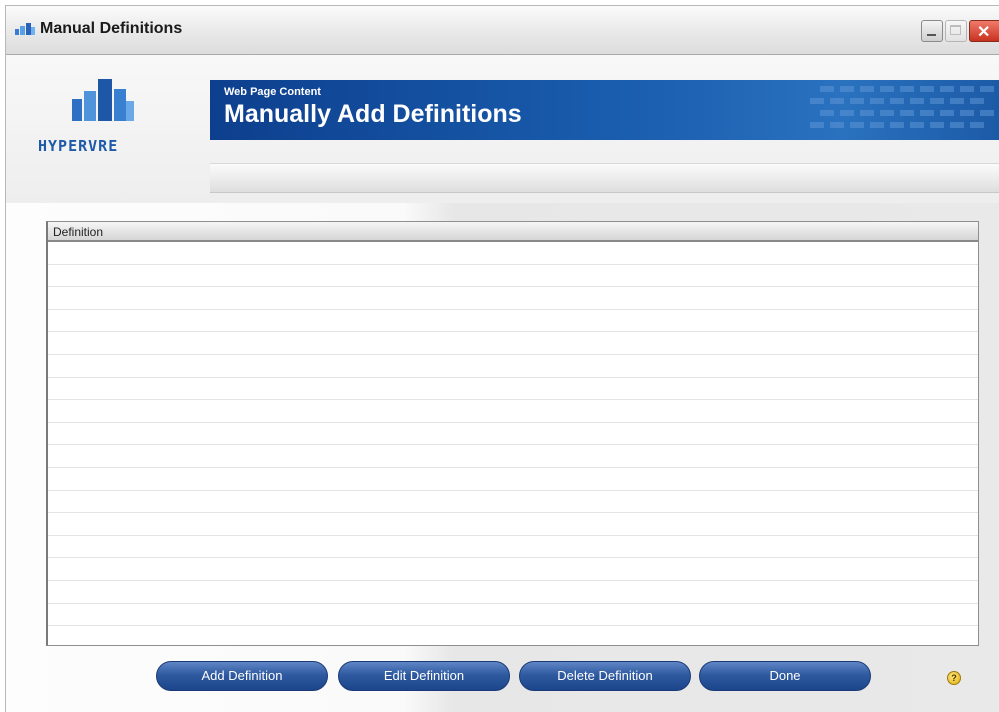 The image size is (999, 712). Describe the element at coordinates (932, 31) in the screenshot. I see `minimize-button` at that location.